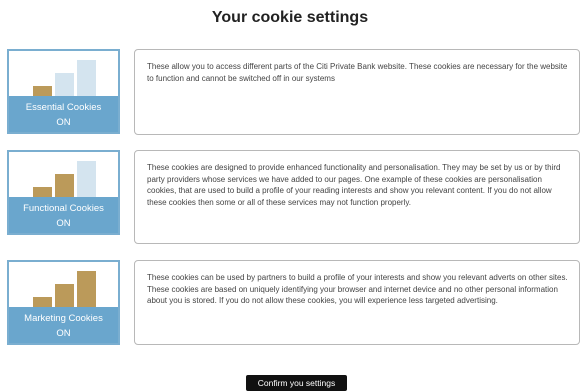  I want to click on essential-cookies-toggle: Essential Cookies ON, so click(63, 91).